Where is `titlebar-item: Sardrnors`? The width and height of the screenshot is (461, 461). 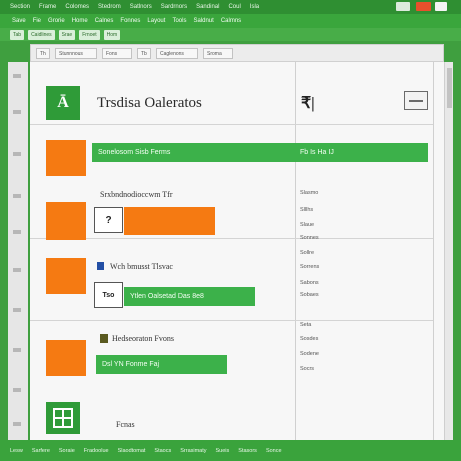
titlebar-item: Sardrnors is located at coordinates (174, 7).